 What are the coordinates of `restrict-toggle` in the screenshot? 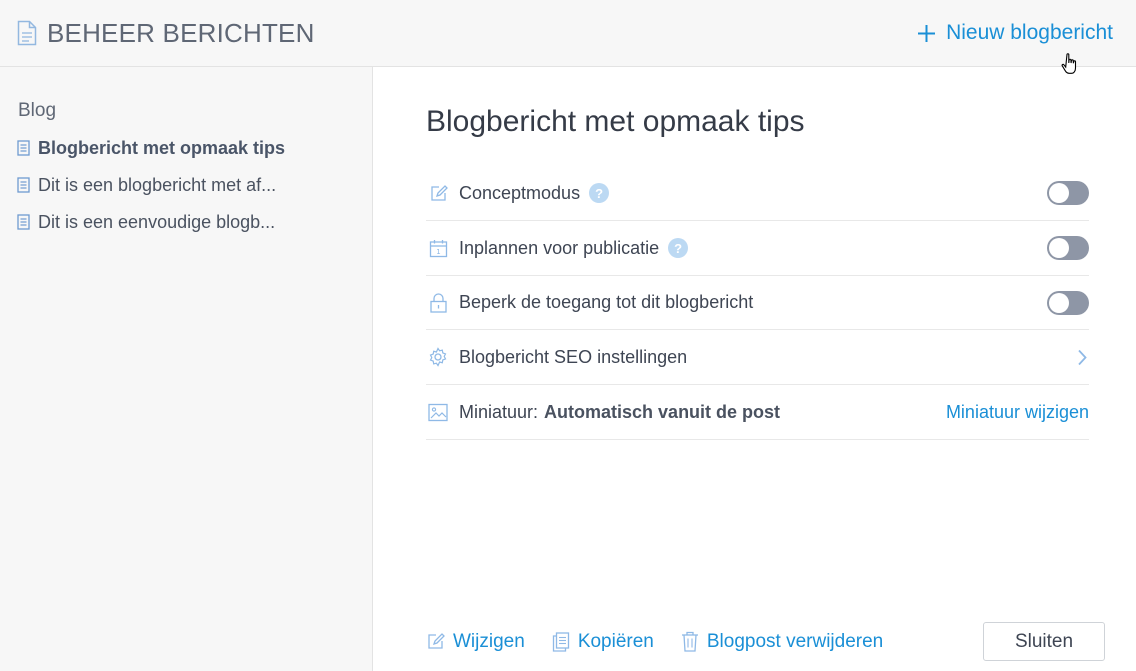 It's located at (1068, 302).